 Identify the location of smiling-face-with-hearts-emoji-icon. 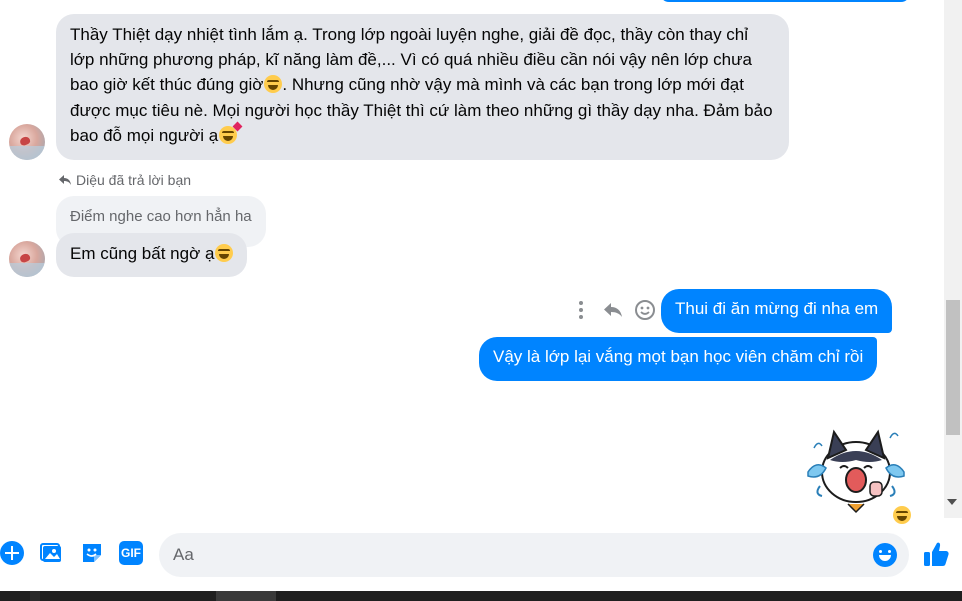
(231, 132).